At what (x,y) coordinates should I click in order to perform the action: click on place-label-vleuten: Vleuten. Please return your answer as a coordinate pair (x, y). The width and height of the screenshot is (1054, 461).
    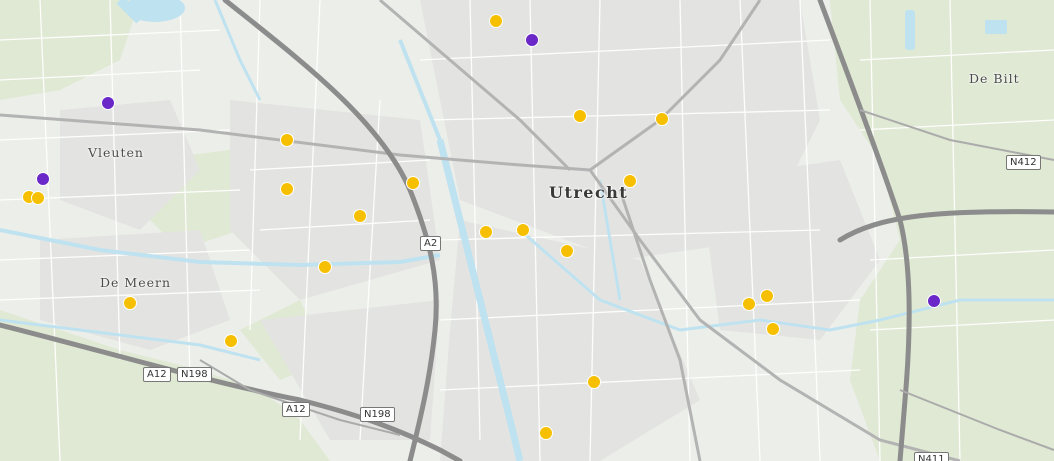
    Looking at the image, I should click on (116, 152).